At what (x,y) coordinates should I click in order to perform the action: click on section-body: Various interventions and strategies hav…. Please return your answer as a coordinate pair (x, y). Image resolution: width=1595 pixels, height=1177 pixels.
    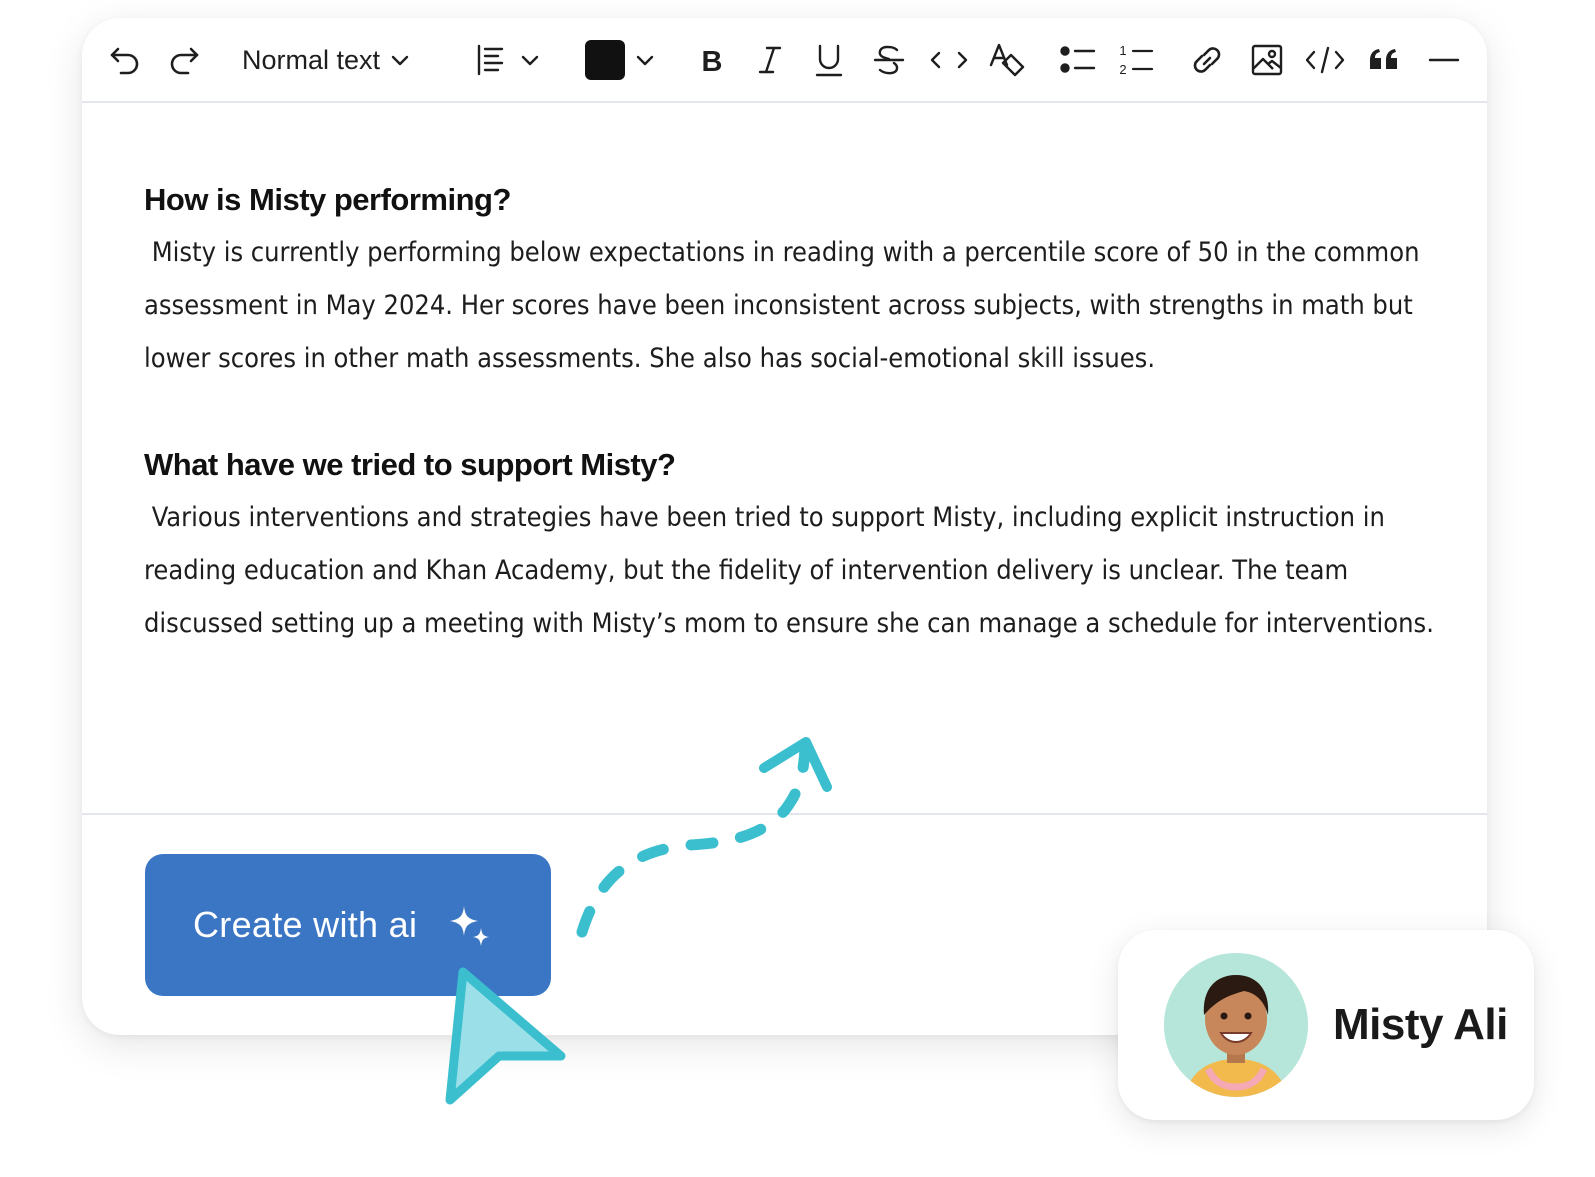
    Looking at the image, I should click on (789, 570).